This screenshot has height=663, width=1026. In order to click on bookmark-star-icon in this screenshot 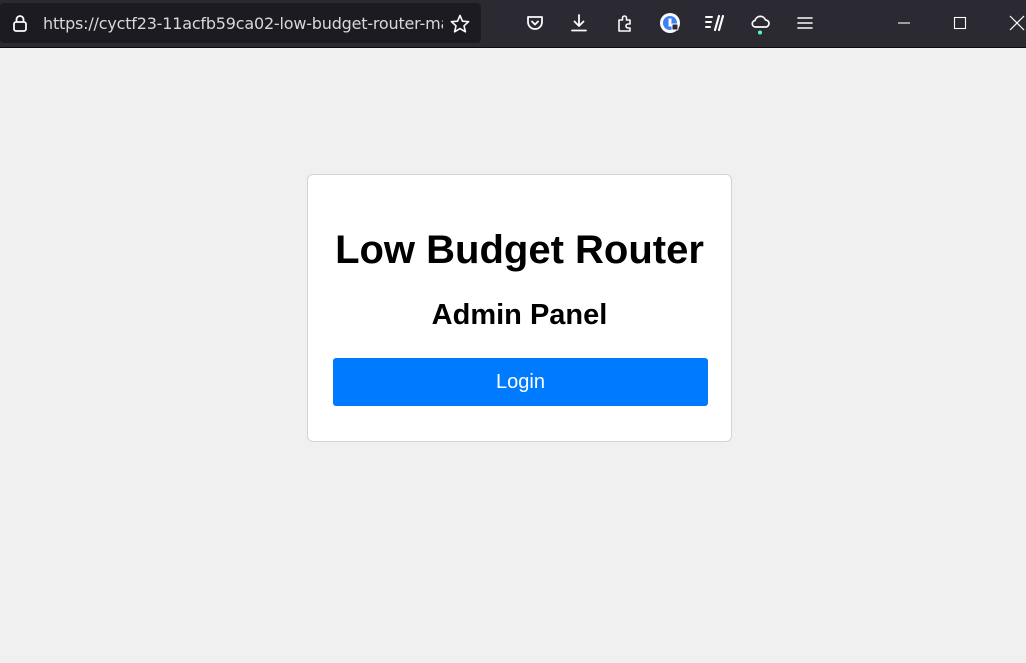, I will do `click(460, 24)`.